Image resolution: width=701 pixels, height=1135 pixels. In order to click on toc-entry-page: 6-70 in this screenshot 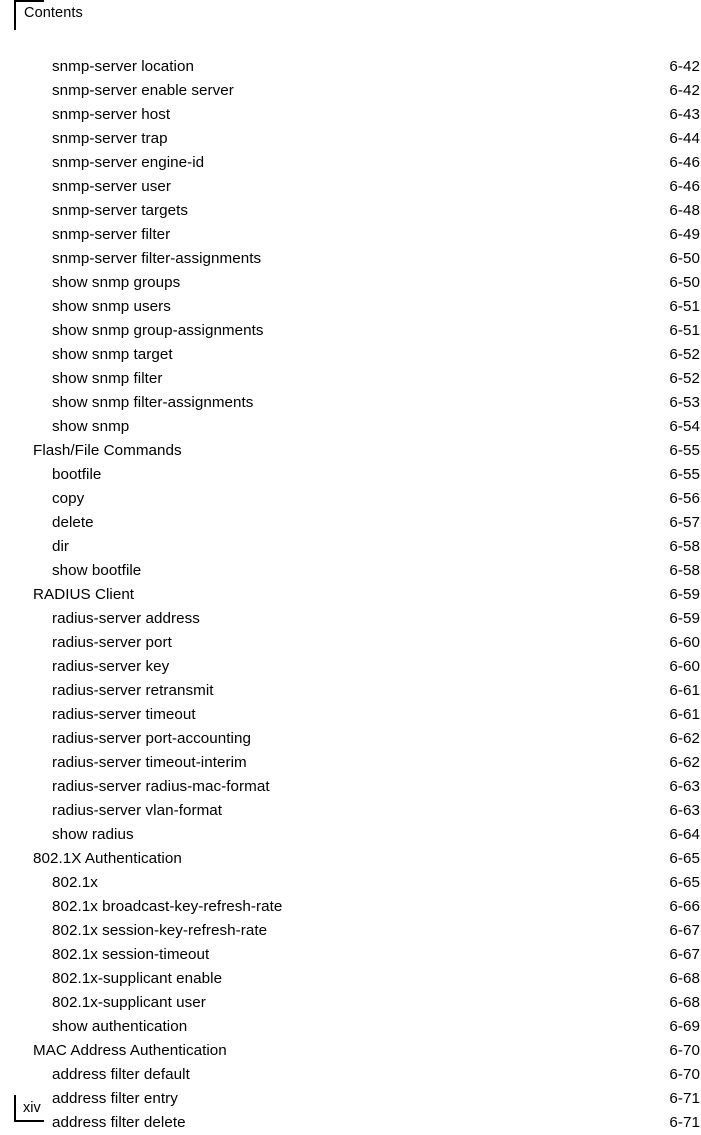, I will do `click(684, 1074)`.